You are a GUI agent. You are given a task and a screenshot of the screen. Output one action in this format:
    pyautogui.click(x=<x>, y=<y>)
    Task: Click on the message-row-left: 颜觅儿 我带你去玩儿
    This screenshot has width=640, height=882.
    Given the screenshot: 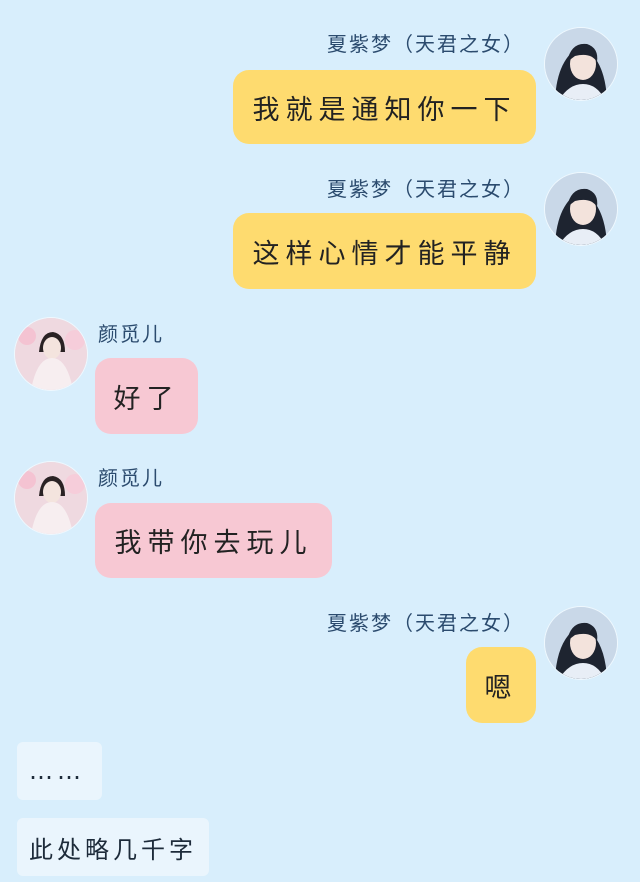 What is the action you would take?
    pyautogui.click(x=320, y=522)
    